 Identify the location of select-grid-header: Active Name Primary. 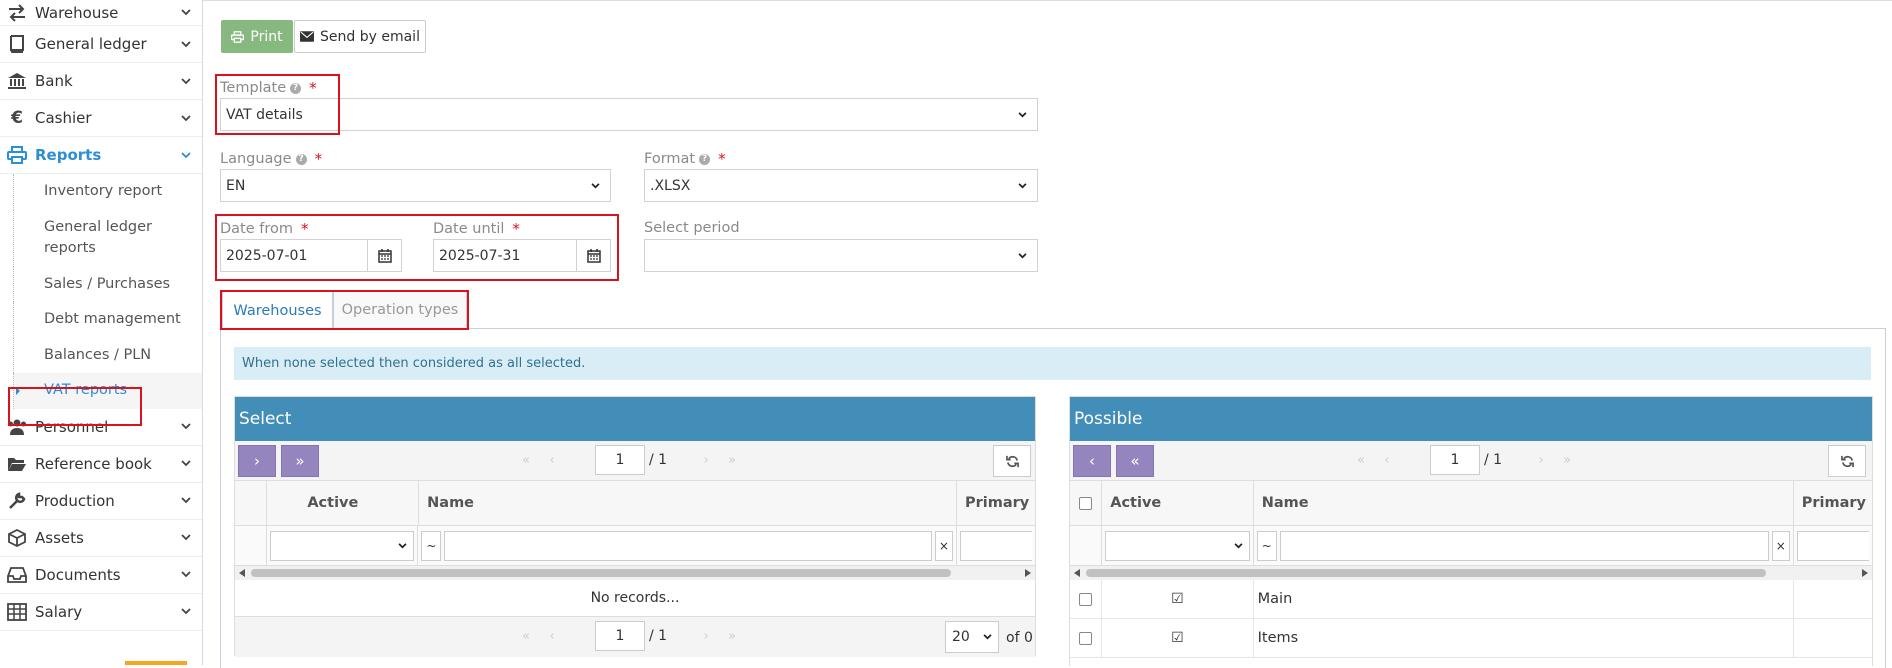
(635, 503).